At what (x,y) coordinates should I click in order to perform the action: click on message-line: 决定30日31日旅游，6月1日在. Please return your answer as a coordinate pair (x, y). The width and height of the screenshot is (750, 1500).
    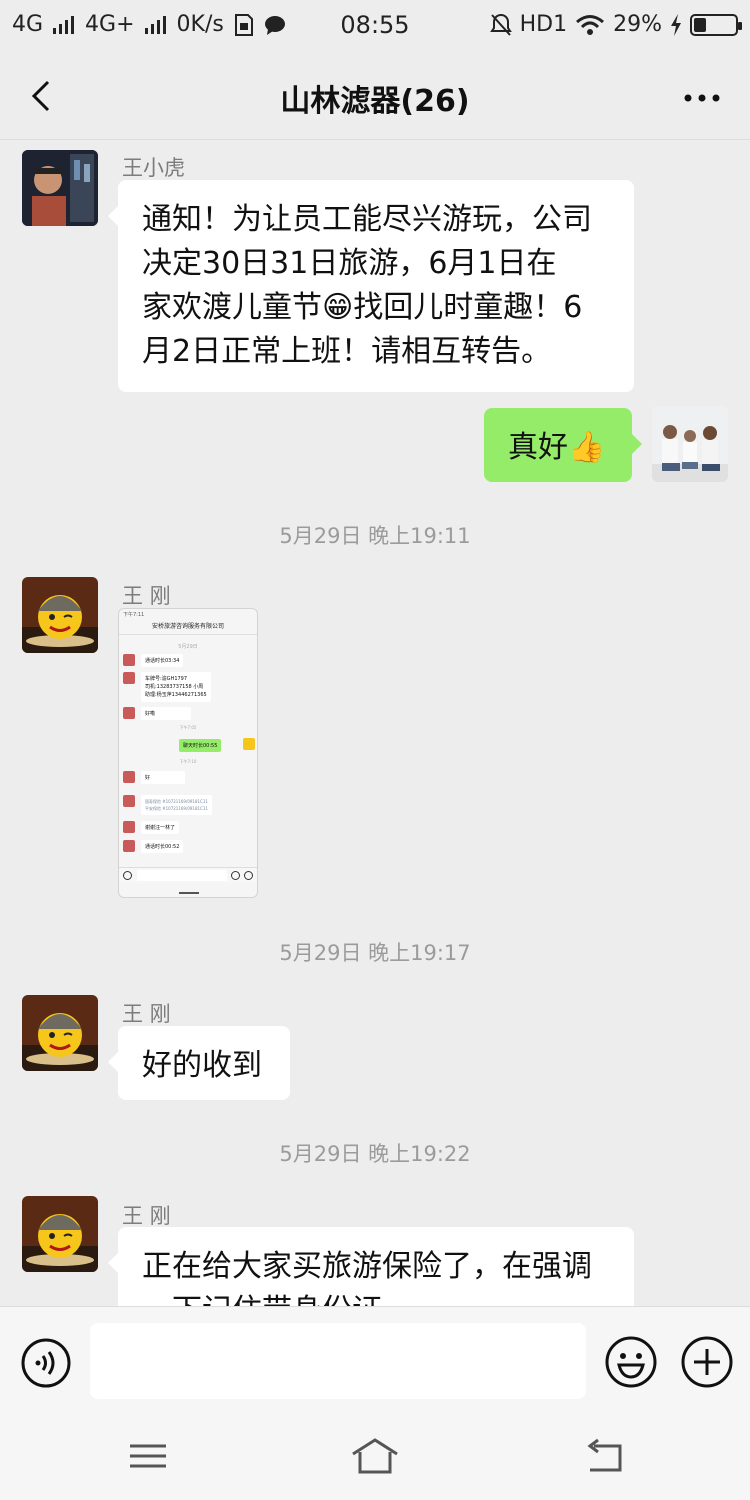
    Looking at the image, I should click on (349, 263).